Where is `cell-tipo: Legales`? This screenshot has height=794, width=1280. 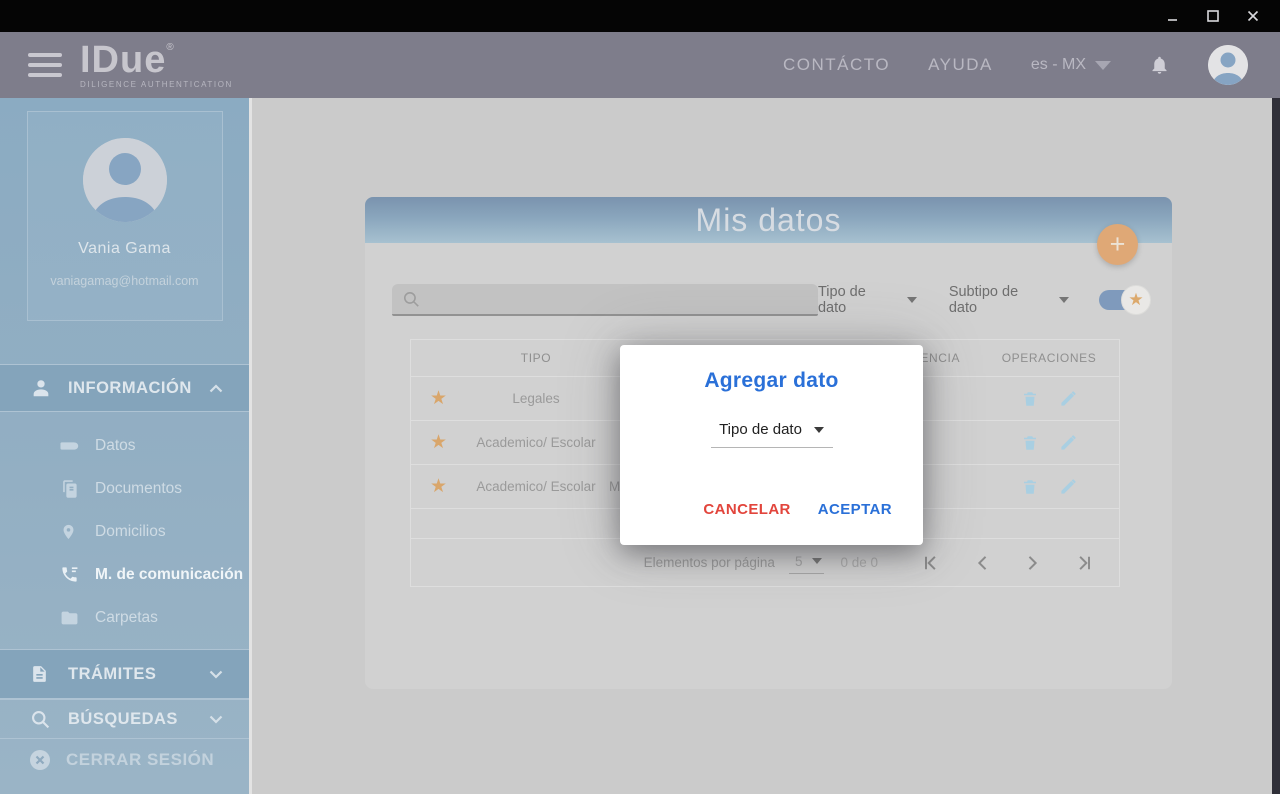
cell-tipo: Legales is located at coordinates (536, 398).